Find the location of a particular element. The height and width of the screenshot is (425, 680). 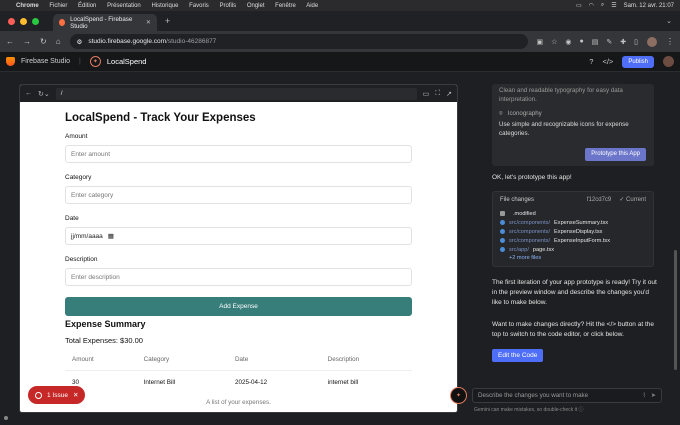

sidebar-icon: ▯ is located at coordinates (636, 42).